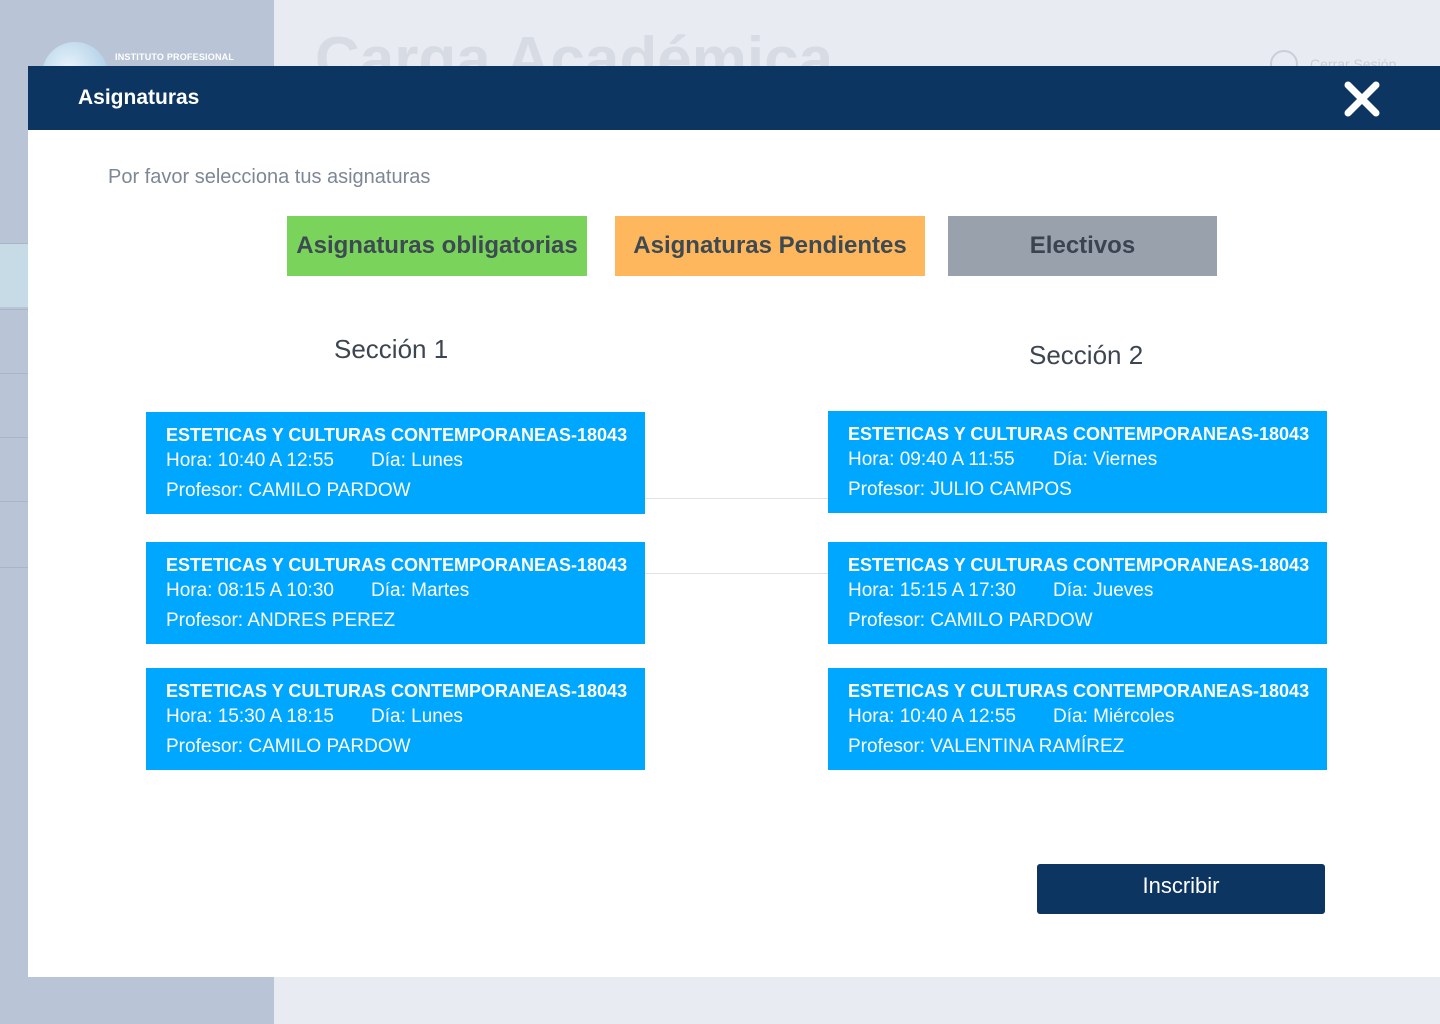 The image size is (1440, 1024). I want to click on course-time: Hora: 15:30 A 18:15, so click(250, 716).